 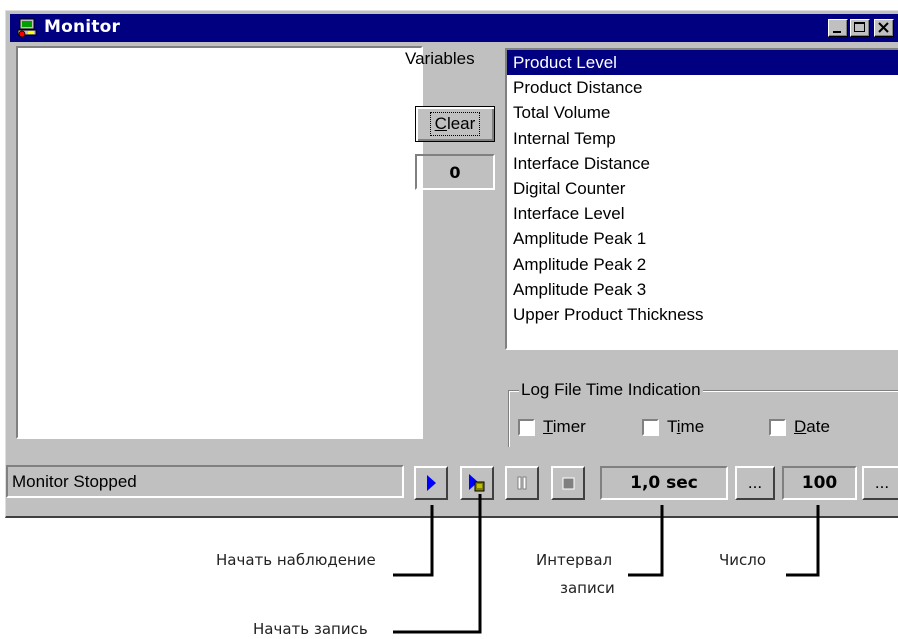 What do you see at coordinates (310, 629) in the screenshot?
I see `callout-start-recording: Начать запись` at bounding box center [310, 629].